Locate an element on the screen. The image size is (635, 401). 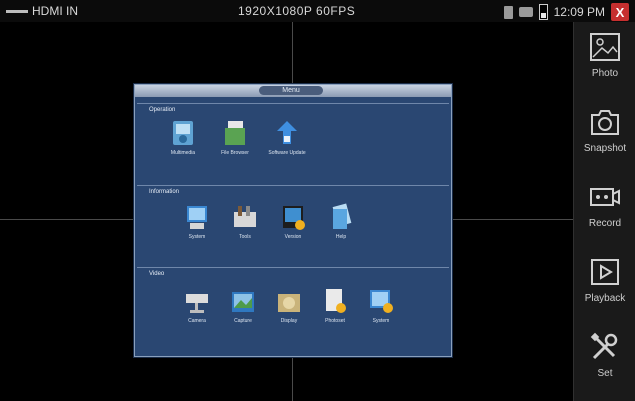
menu-item-video-system: System is located at coordinates (381, 305).